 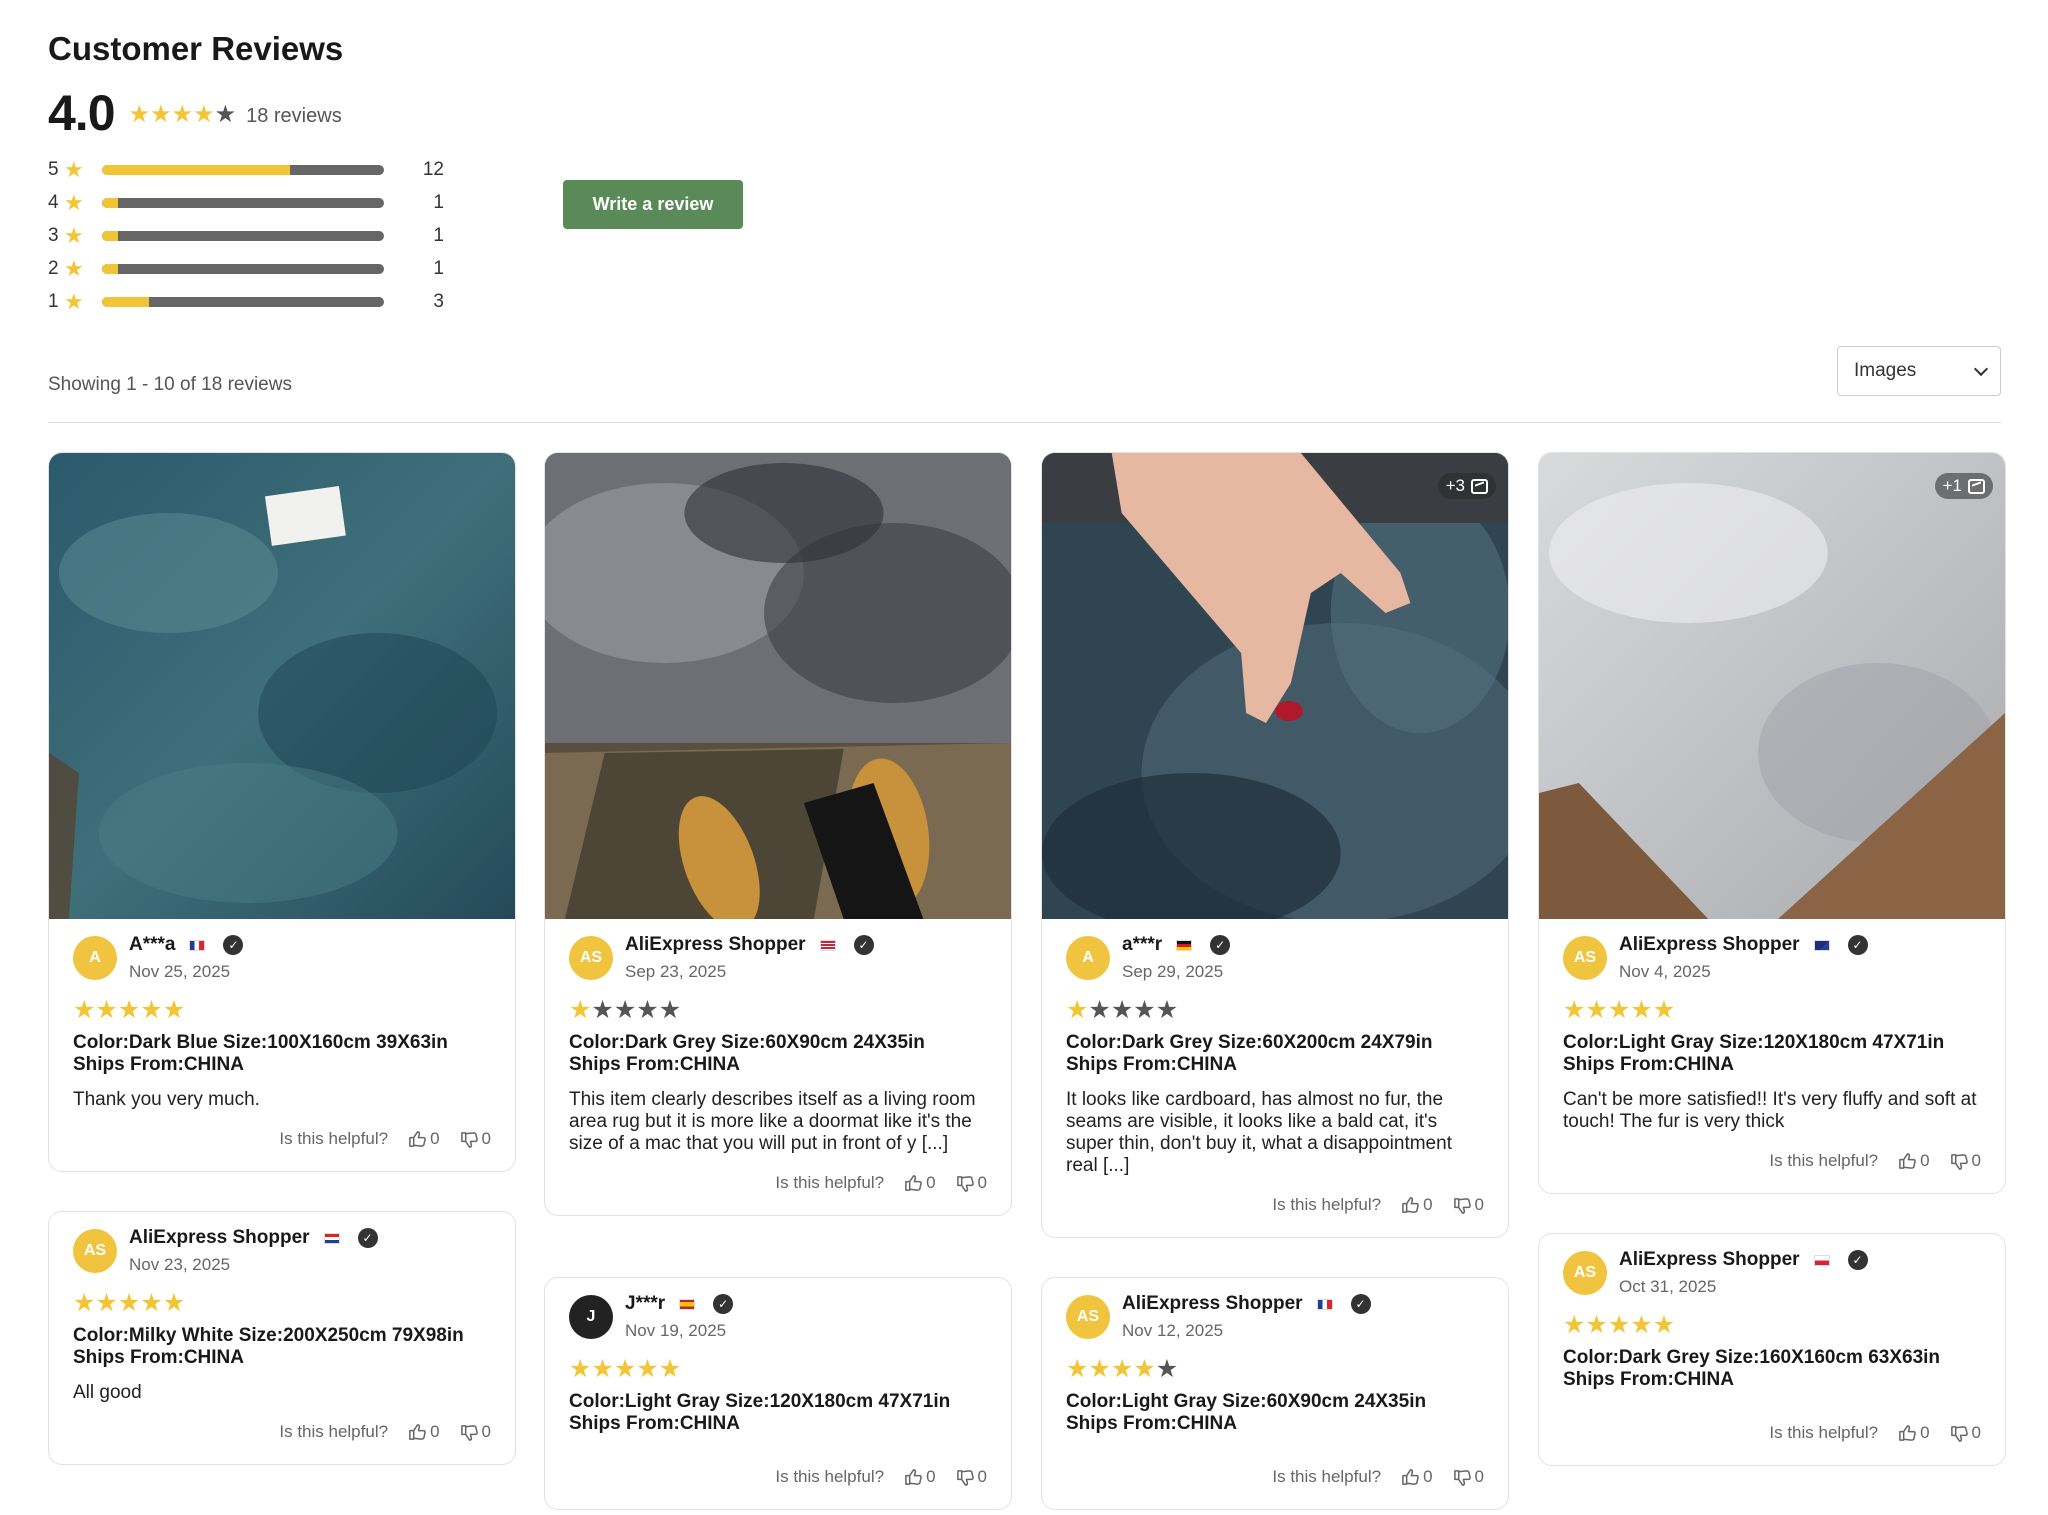 I want to click on more-photos-badge: +1, so click(x=1963, y=486).